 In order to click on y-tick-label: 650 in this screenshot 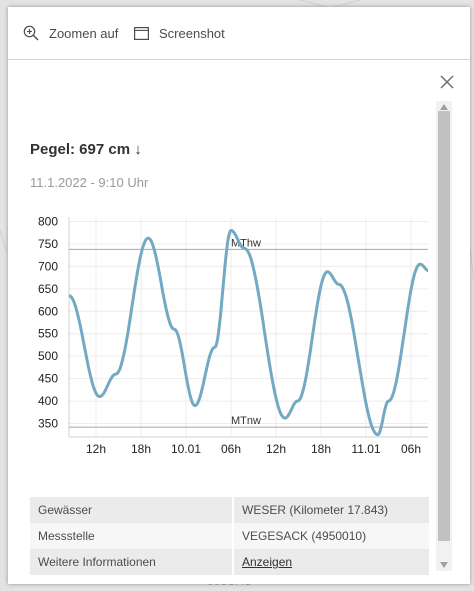, I will do `click(48, 289)`.